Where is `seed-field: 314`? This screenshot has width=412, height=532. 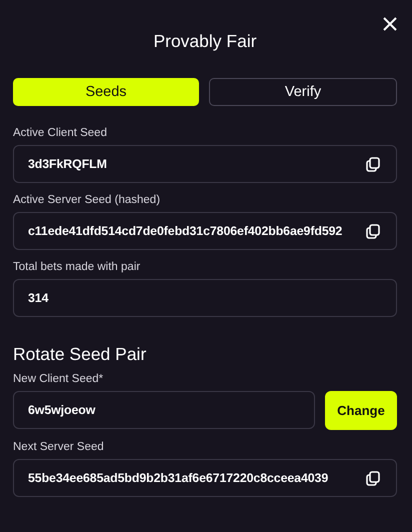
seed-field: 314 is located at coordinates (205, 298).